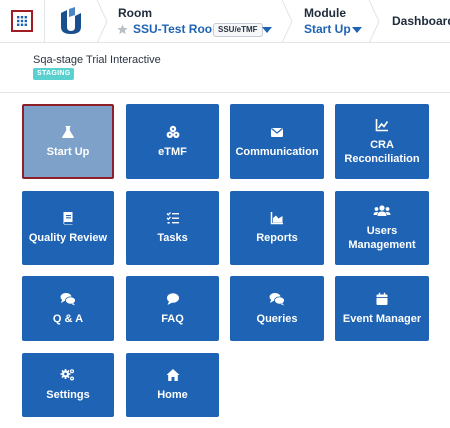  Describe the element at coordinates (68, 131) in the screenshot. I see `flask-icon` at that location.